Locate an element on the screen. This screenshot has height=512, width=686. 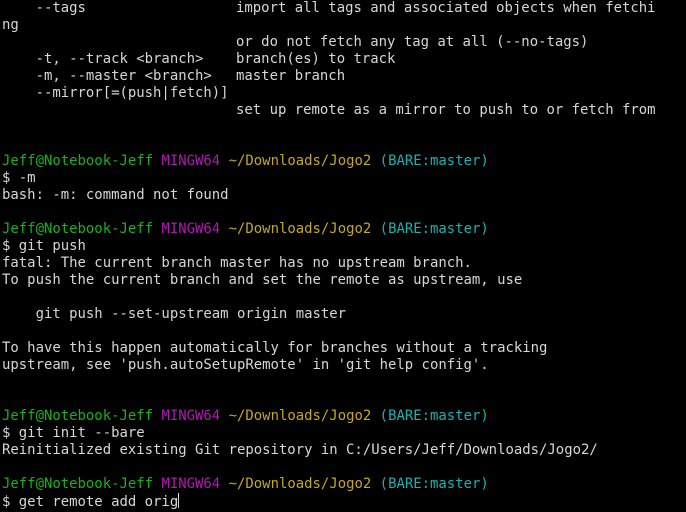
help-description: branch(es) to track is located at coordinates (316, 59).